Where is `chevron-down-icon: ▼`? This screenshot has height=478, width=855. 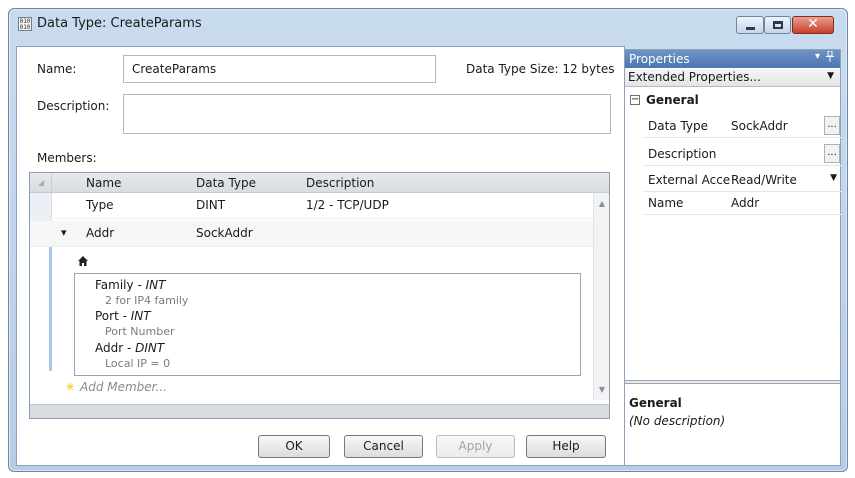
chevron-down-icon: ▼ is located at coordinates (830, 76).